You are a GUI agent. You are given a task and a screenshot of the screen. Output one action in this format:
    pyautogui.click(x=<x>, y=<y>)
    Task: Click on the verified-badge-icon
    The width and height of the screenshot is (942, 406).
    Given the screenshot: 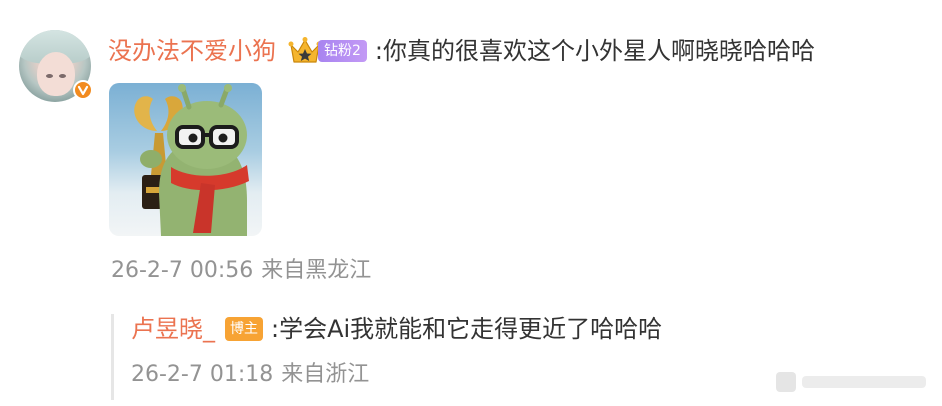 What is the action you would take?
    pyautogui.click(x=83, y=90)
    